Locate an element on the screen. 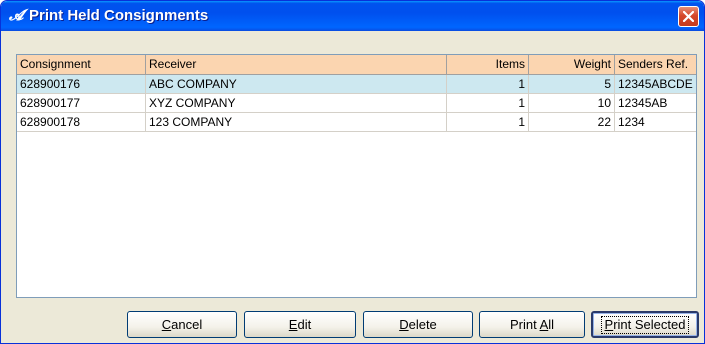 This screenshot has height=344, width=705. cancel-button: Cancel is located at coordinates (182, 324).